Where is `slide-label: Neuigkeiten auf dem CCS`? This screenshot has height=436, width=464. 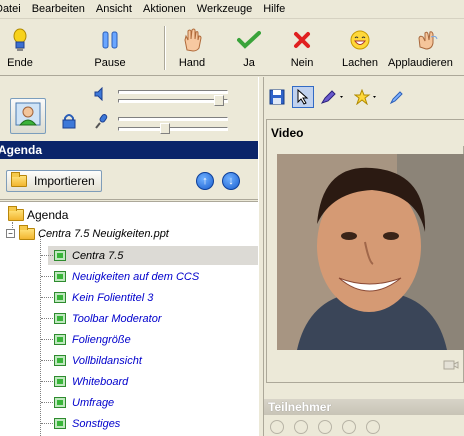 slide-label: Neuigkeiten auf dem CCS is located at coordinates (136, 276).